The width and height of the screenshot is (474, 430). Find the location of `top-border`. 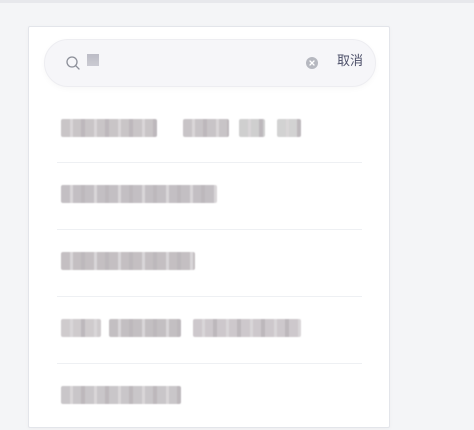

top-border is located at coordinates (237, 1).